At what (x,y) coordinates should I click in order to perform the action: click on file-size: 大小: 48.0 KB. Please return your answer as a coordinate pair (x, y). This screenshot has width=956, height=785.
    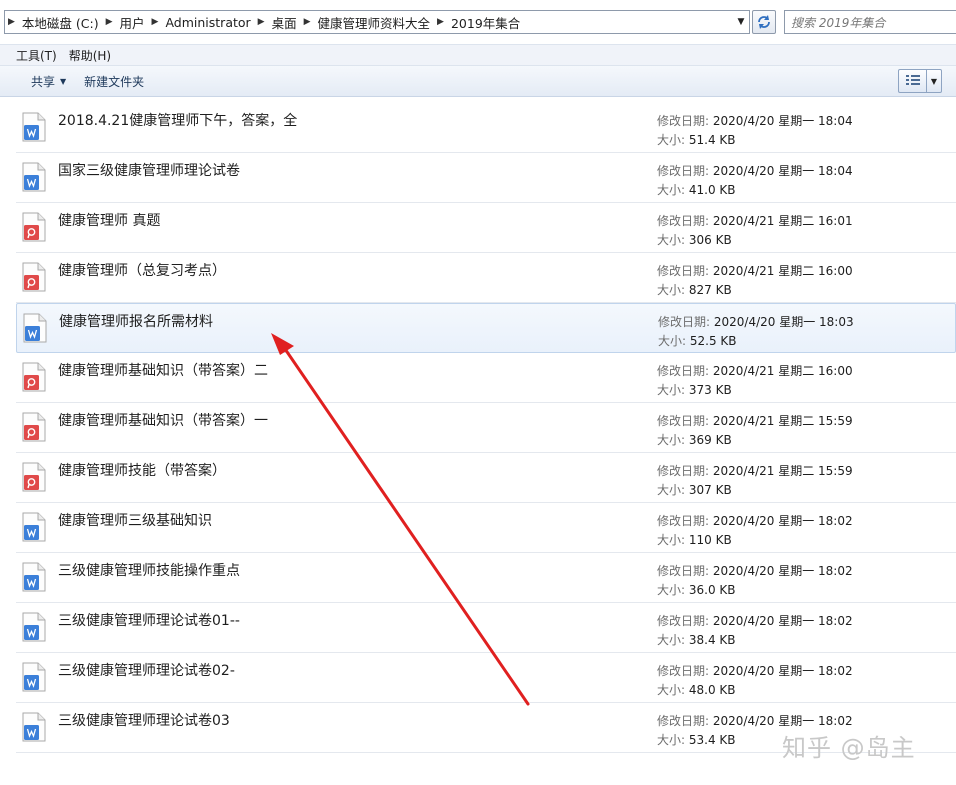
    Looking at the image, I should click on (696, 689).